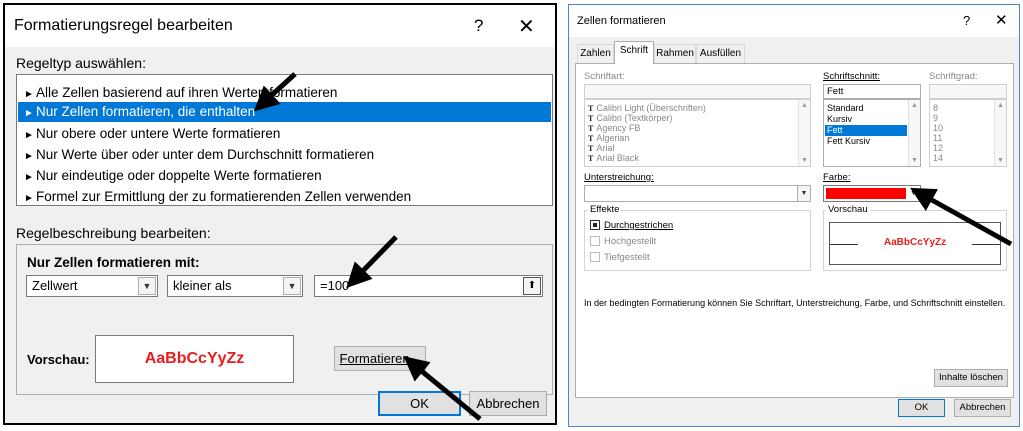  Describe the element at coordinates (634, 52) in the screenshot. I see `tab-font: Schrift` at that location.